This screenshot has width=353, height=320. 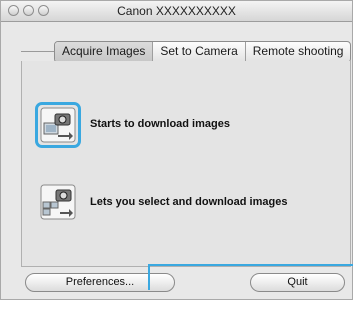 I want to click on window-title: Canon XXXXXXXXXX, so click(x=176, y=11).